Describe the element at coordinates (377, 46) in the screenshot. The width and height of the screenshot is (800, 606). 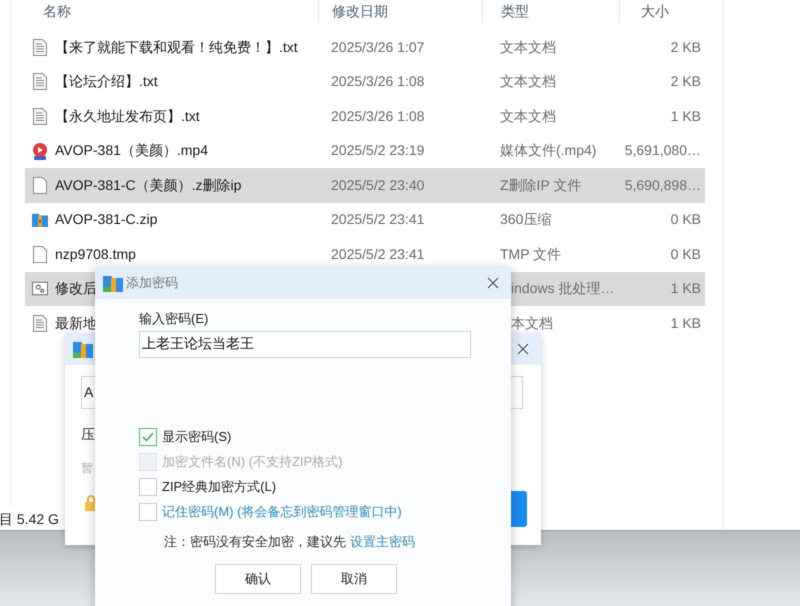
I see `modified-date: 2025/3/26 1:07` at that location.